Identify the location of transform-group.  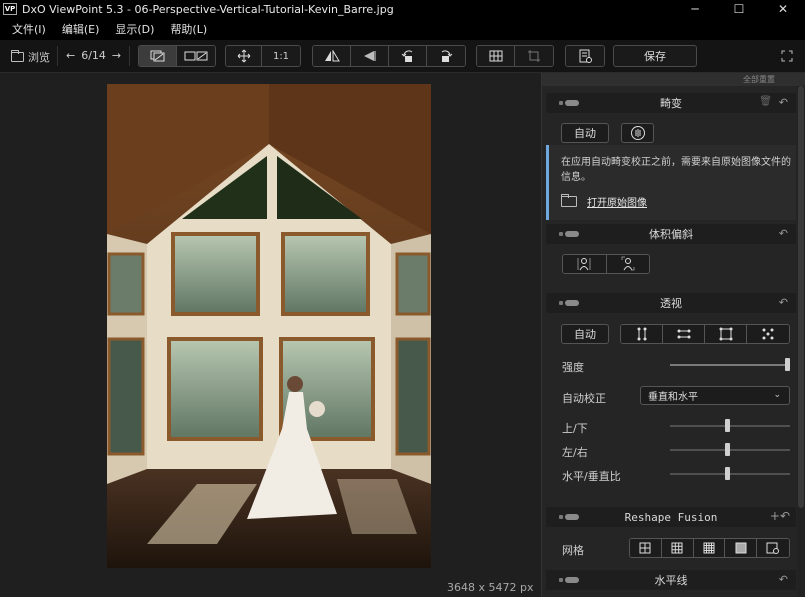
(389, 56).